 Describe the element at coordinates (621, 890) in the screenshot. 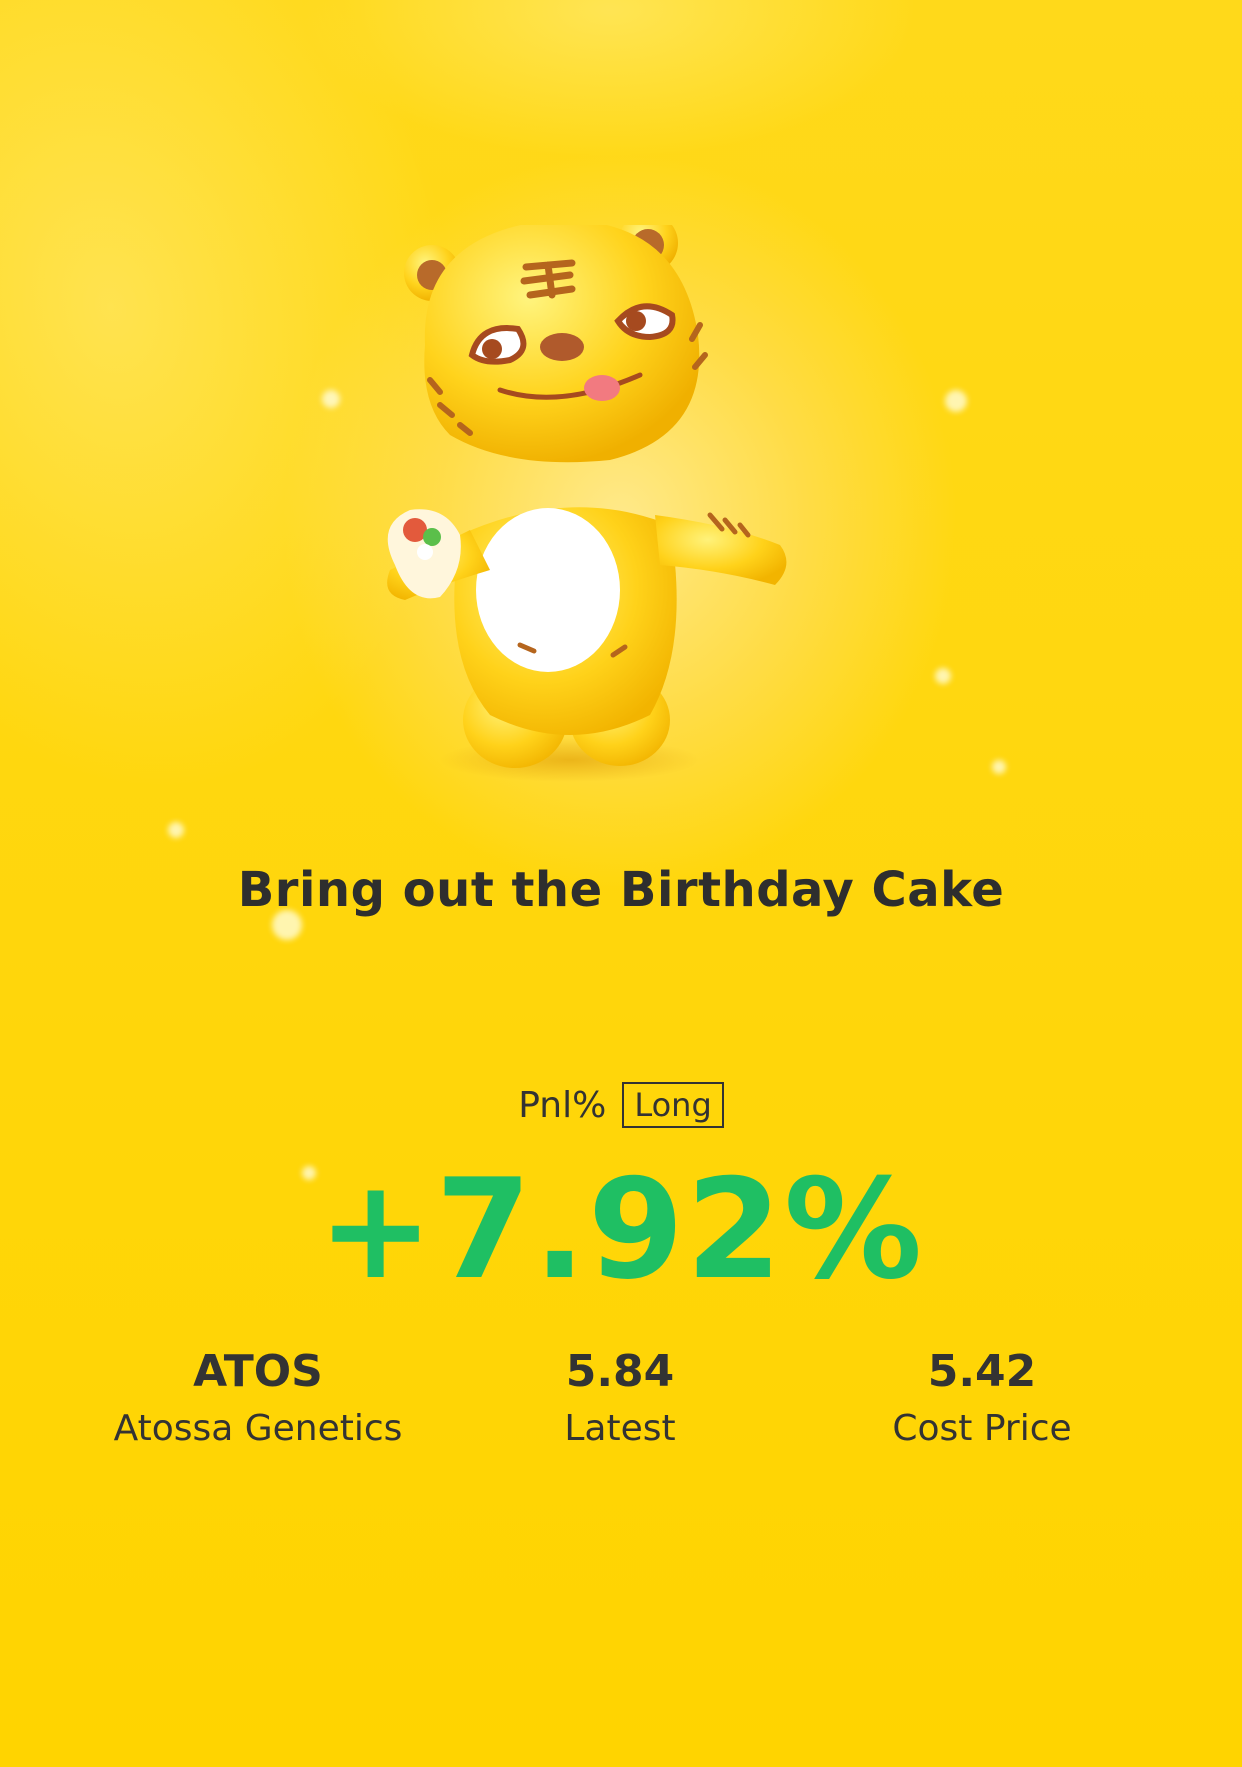

I see `page-title: Bring out the Birthday Cake` at that location.